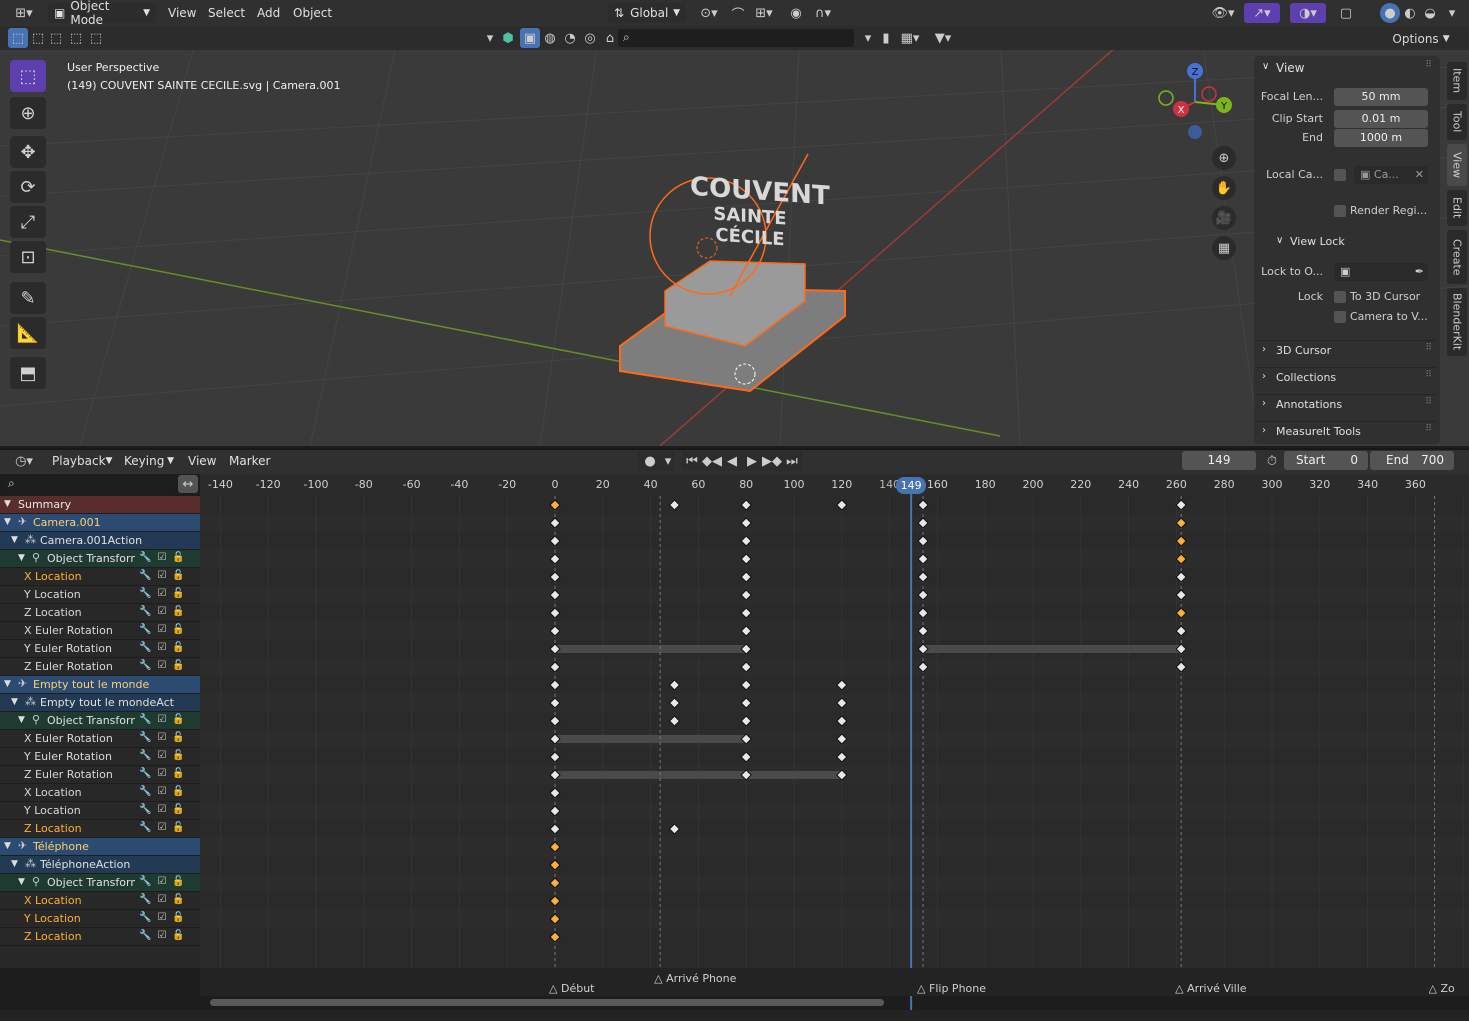 The height and width of the screenshot is (1021, 1469). I want to click on layout-icon: ▦▾, so click(910, 38).